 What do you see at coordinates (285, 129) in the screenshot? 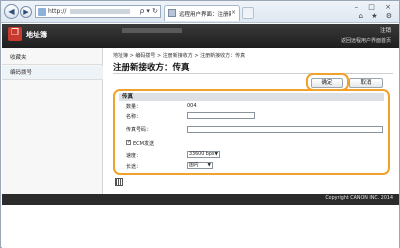
I see `fax-number-input` at bounding box center [285, 129].